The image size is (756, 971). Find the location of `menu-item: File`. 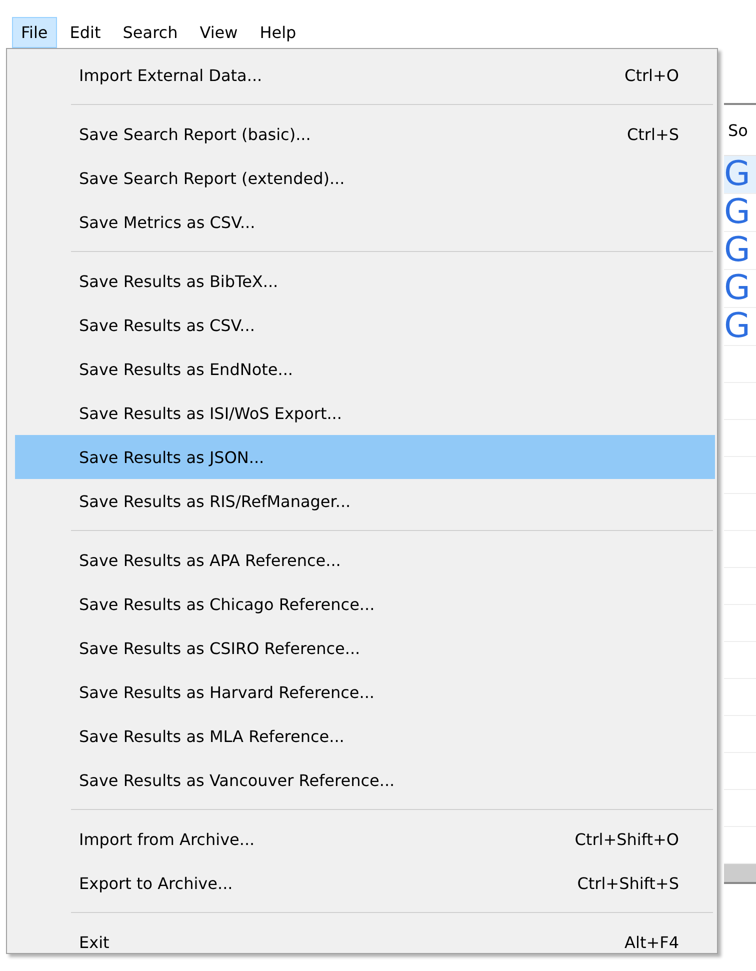

menu-item: File is located at coordinates (34, 32).